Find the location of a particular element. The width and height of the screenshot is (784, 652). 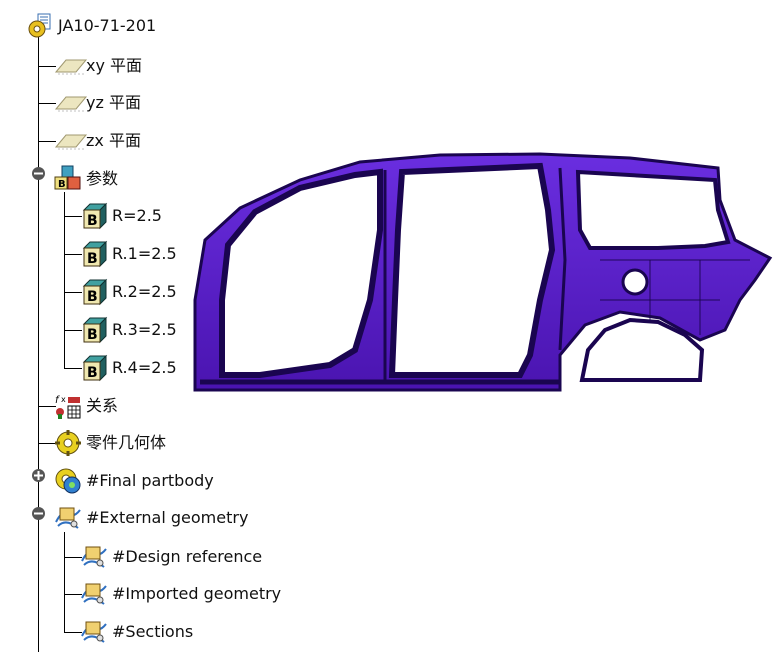

tree-item-label: 关系 is located at coordinates (102, 405).